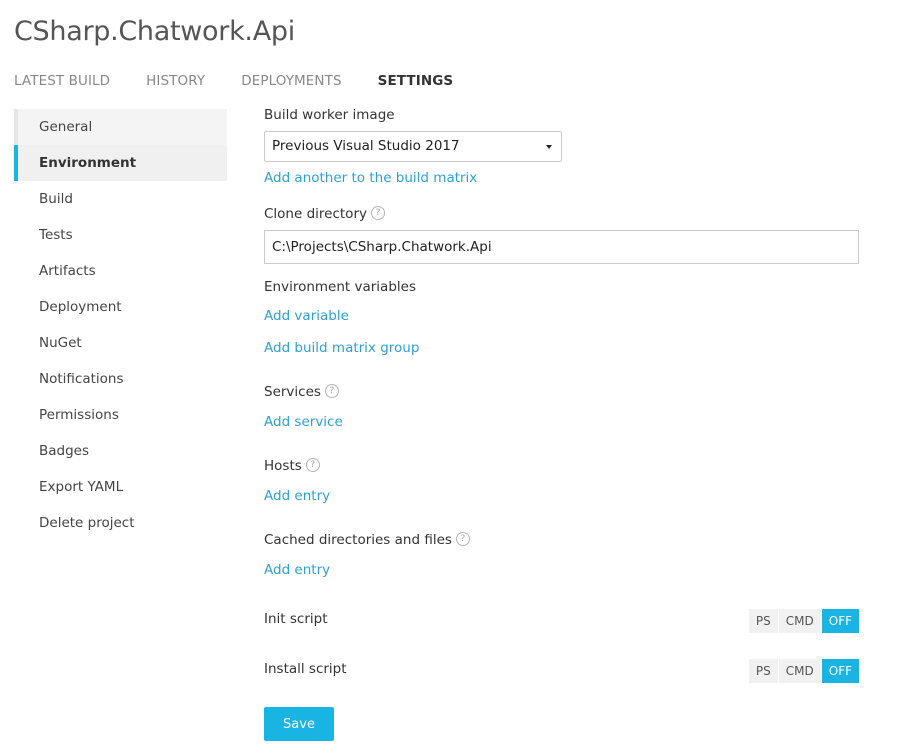  What do you see at coordinates (120, 379) in the screenshot?
I see `sidebar-item-notifications: Notifications` at bounding box center [120, 379].